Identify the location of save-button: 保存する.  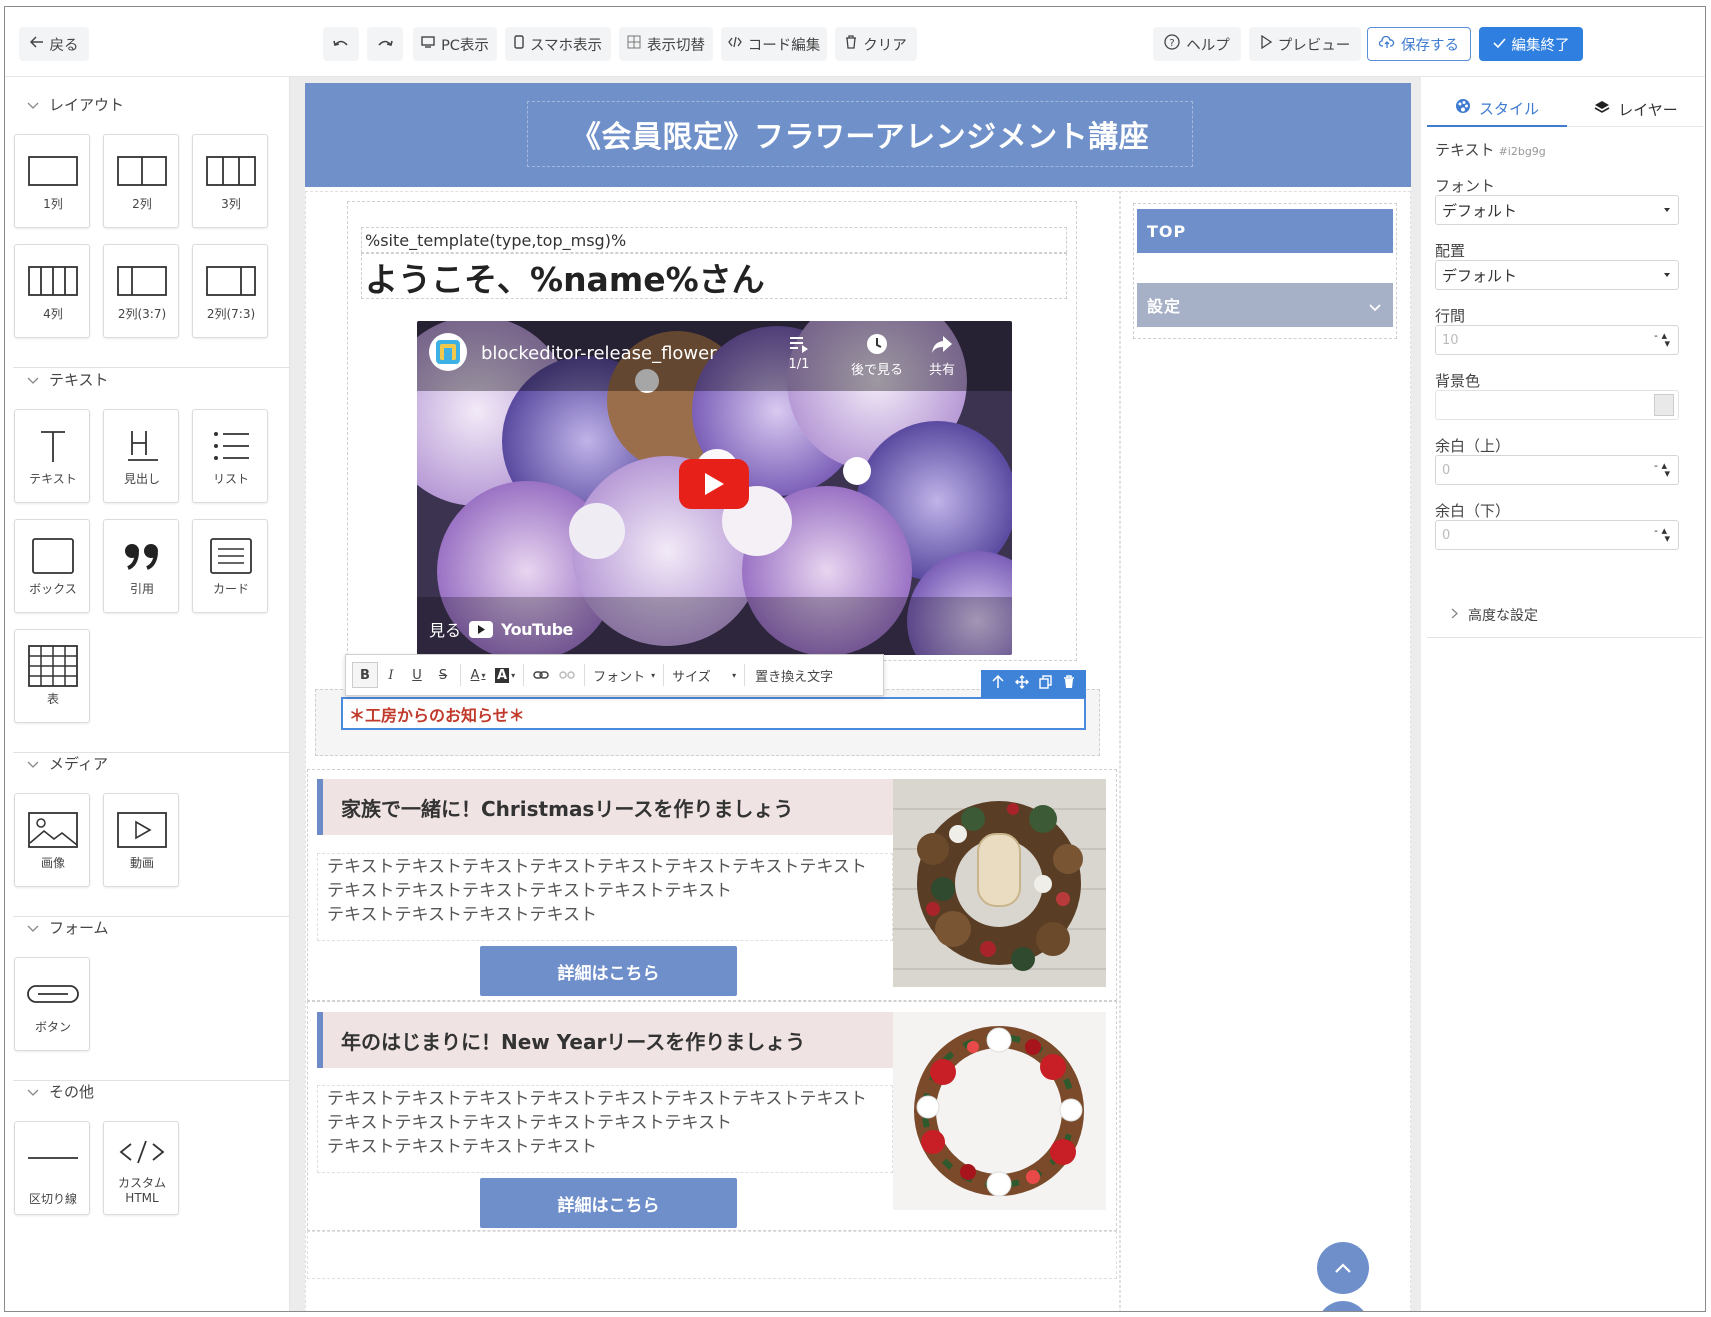
(1419, 44).